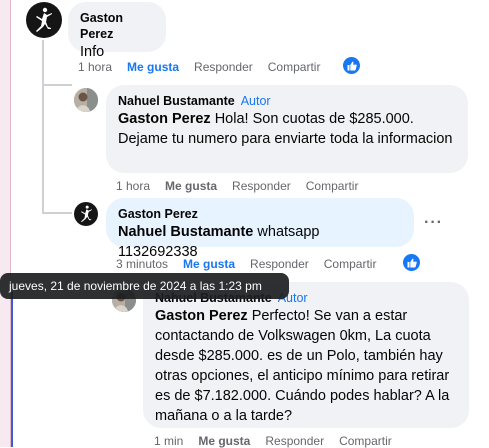  I want to click on mention-link: Nahuel Bustamante, so click(185, 232).